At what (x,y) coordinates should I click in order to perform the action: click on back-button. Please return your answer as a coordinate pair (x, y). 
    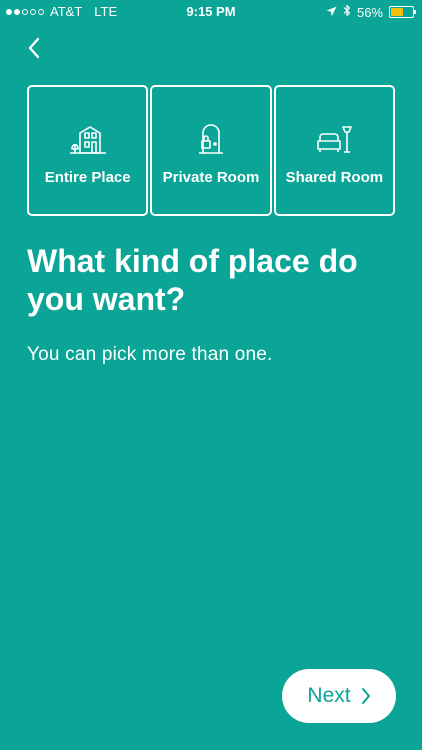
    Looking at the image, I should click on (34, 48).